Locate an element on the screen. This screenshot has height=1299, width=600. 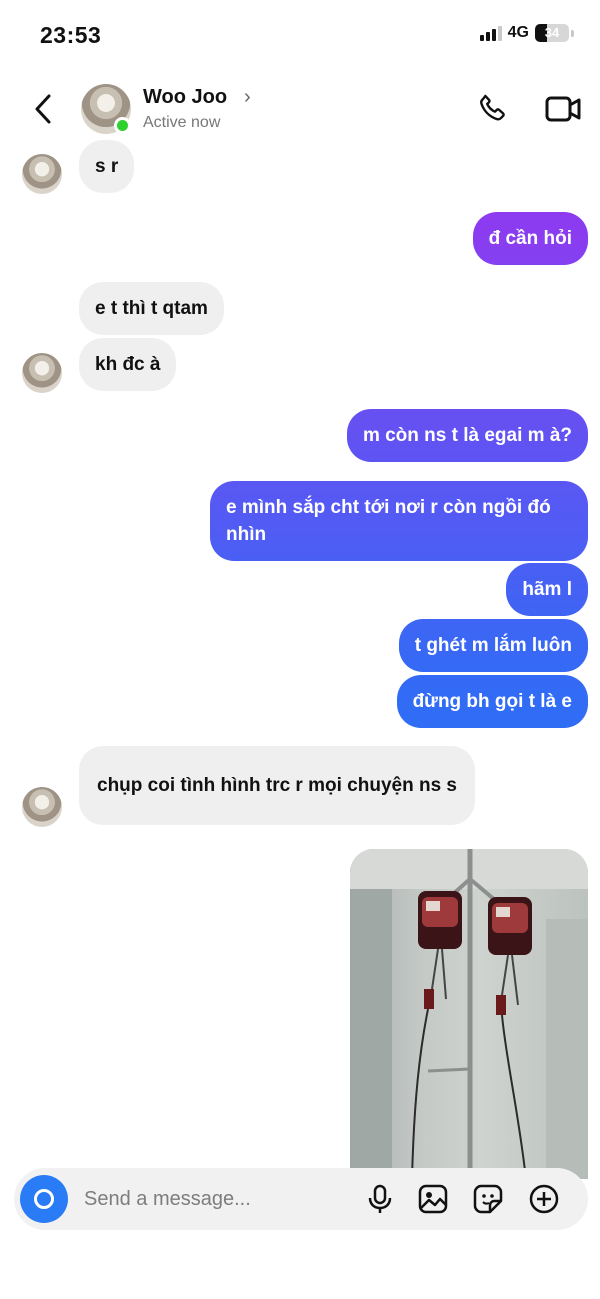
microphone-button is located at coordinates (380, 1199).